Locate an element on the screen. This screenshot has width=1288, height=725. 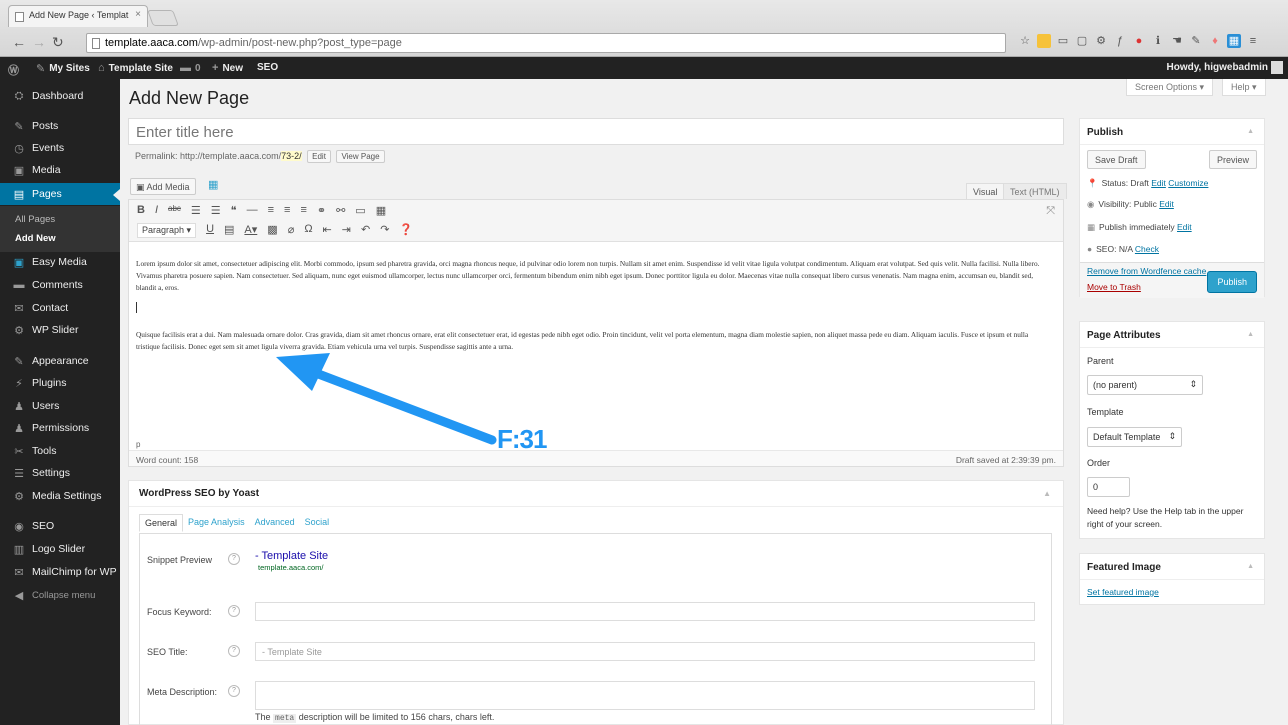
title-input: Enter title here is located at coordinates (596, 131).